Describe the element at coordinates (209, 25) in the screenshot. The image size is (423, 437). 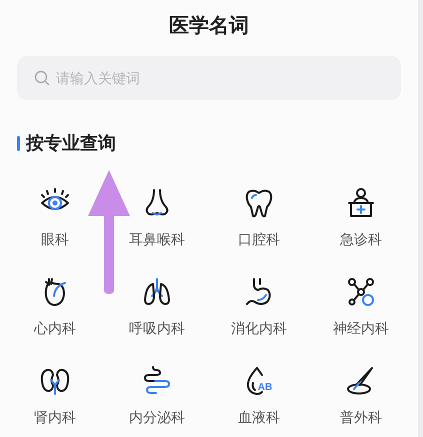
I see `page-title: 医学名词` at that location.